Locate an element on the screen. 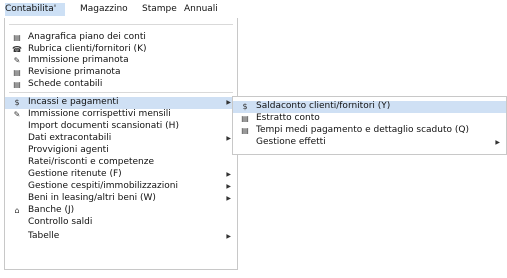  menu-item-label: Saldaconto clienti/fornitori (Y) is located at coordinates (323, 106).